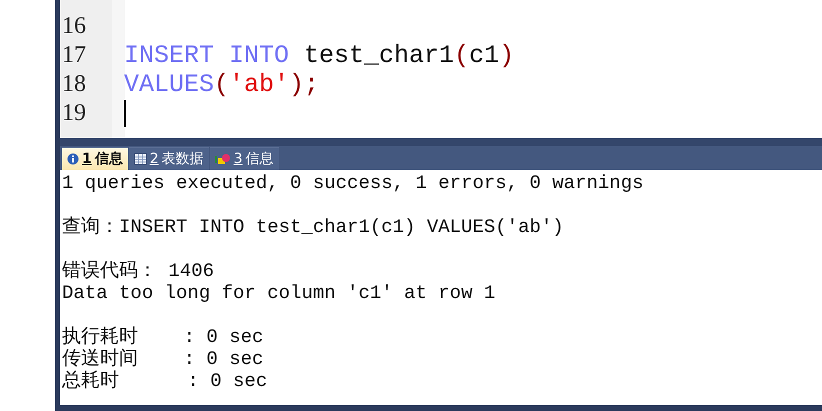 The height and width of the screenshot is (411, 822). What do you see at coordinates (165, 381) in the screenshot?
I see `message-line: 总耗时 : 0 sec` at bounding box center [165, 381].